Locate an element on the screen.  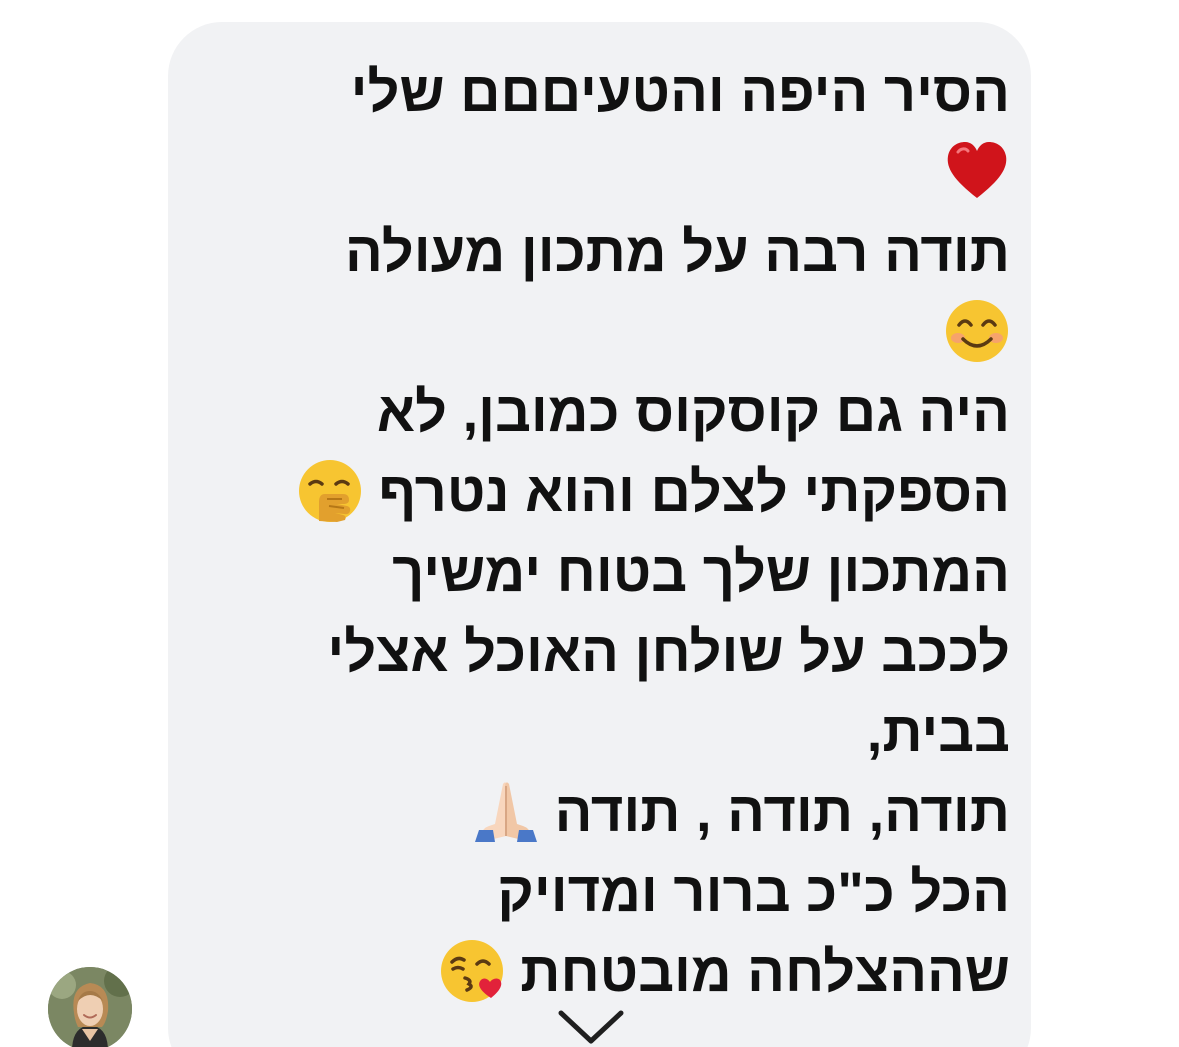
message-line: שההצלחה מובטחת is located at coordinates (605, 972).